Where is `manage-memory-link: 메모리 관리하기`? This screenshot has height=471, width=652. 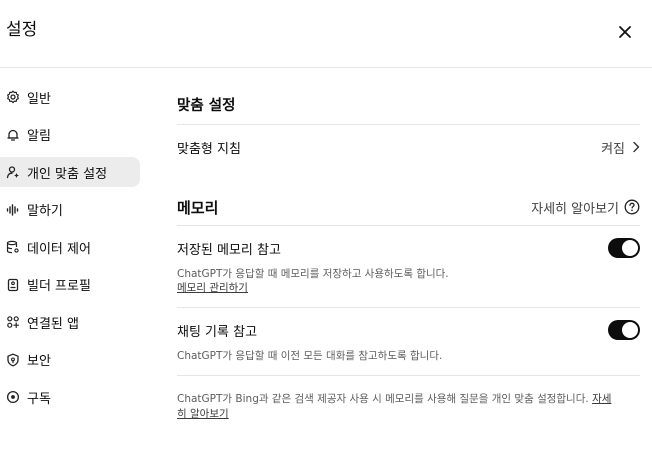 manage-memory-link: 메모리 관리하기 is located at coordinates (212, 288).